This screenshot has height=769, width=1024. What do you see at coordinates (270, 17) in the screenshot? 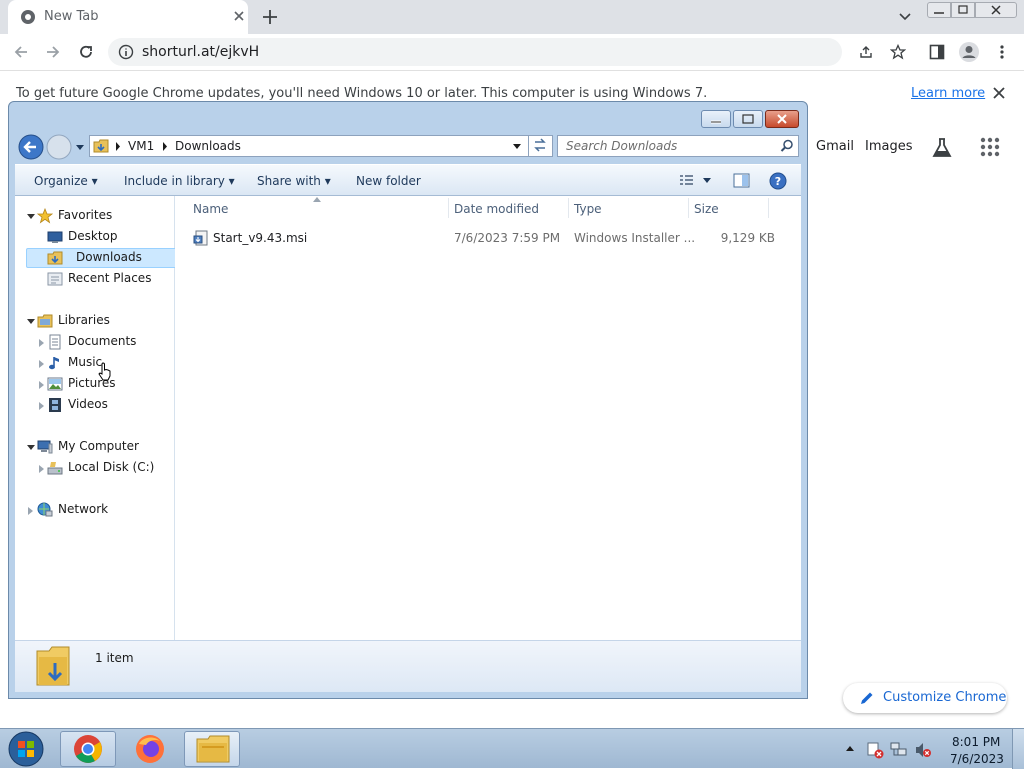
I see `new-tab-button` at bounding box center [270, 17].